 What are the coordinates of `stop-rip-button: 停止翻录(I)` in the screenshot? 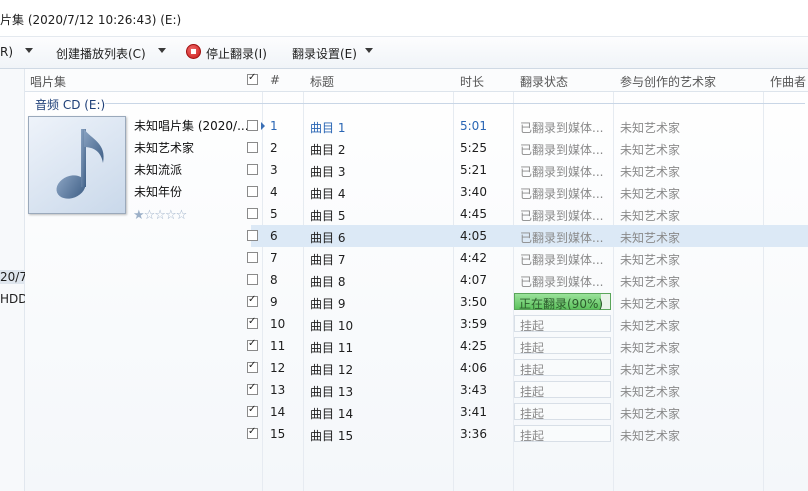 It's located at (236, 53).